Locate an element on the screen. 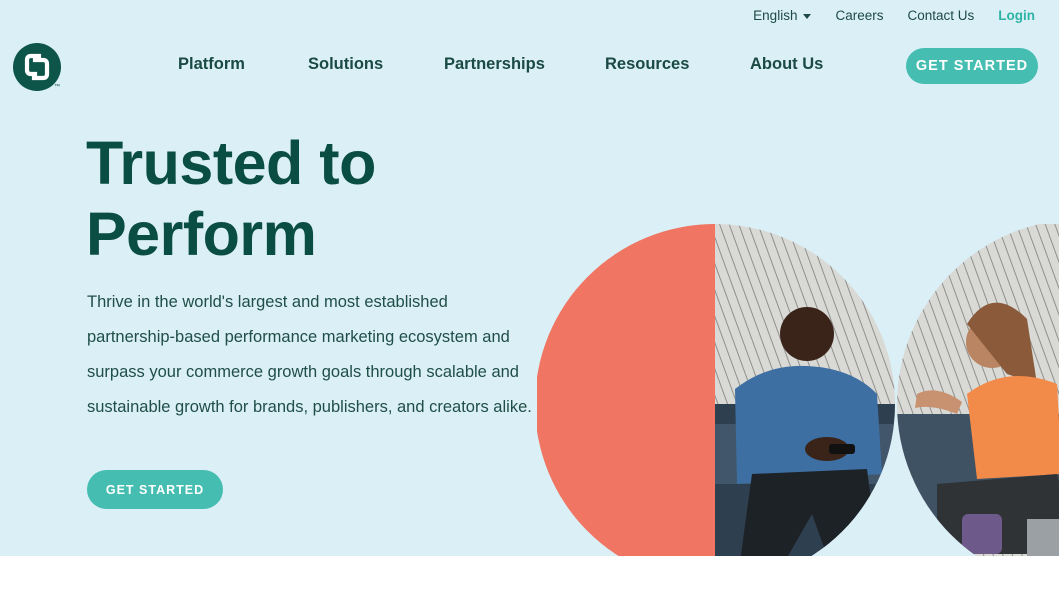 The image size is (1059, 612). language-label: English is located at coordinates (775, 15).